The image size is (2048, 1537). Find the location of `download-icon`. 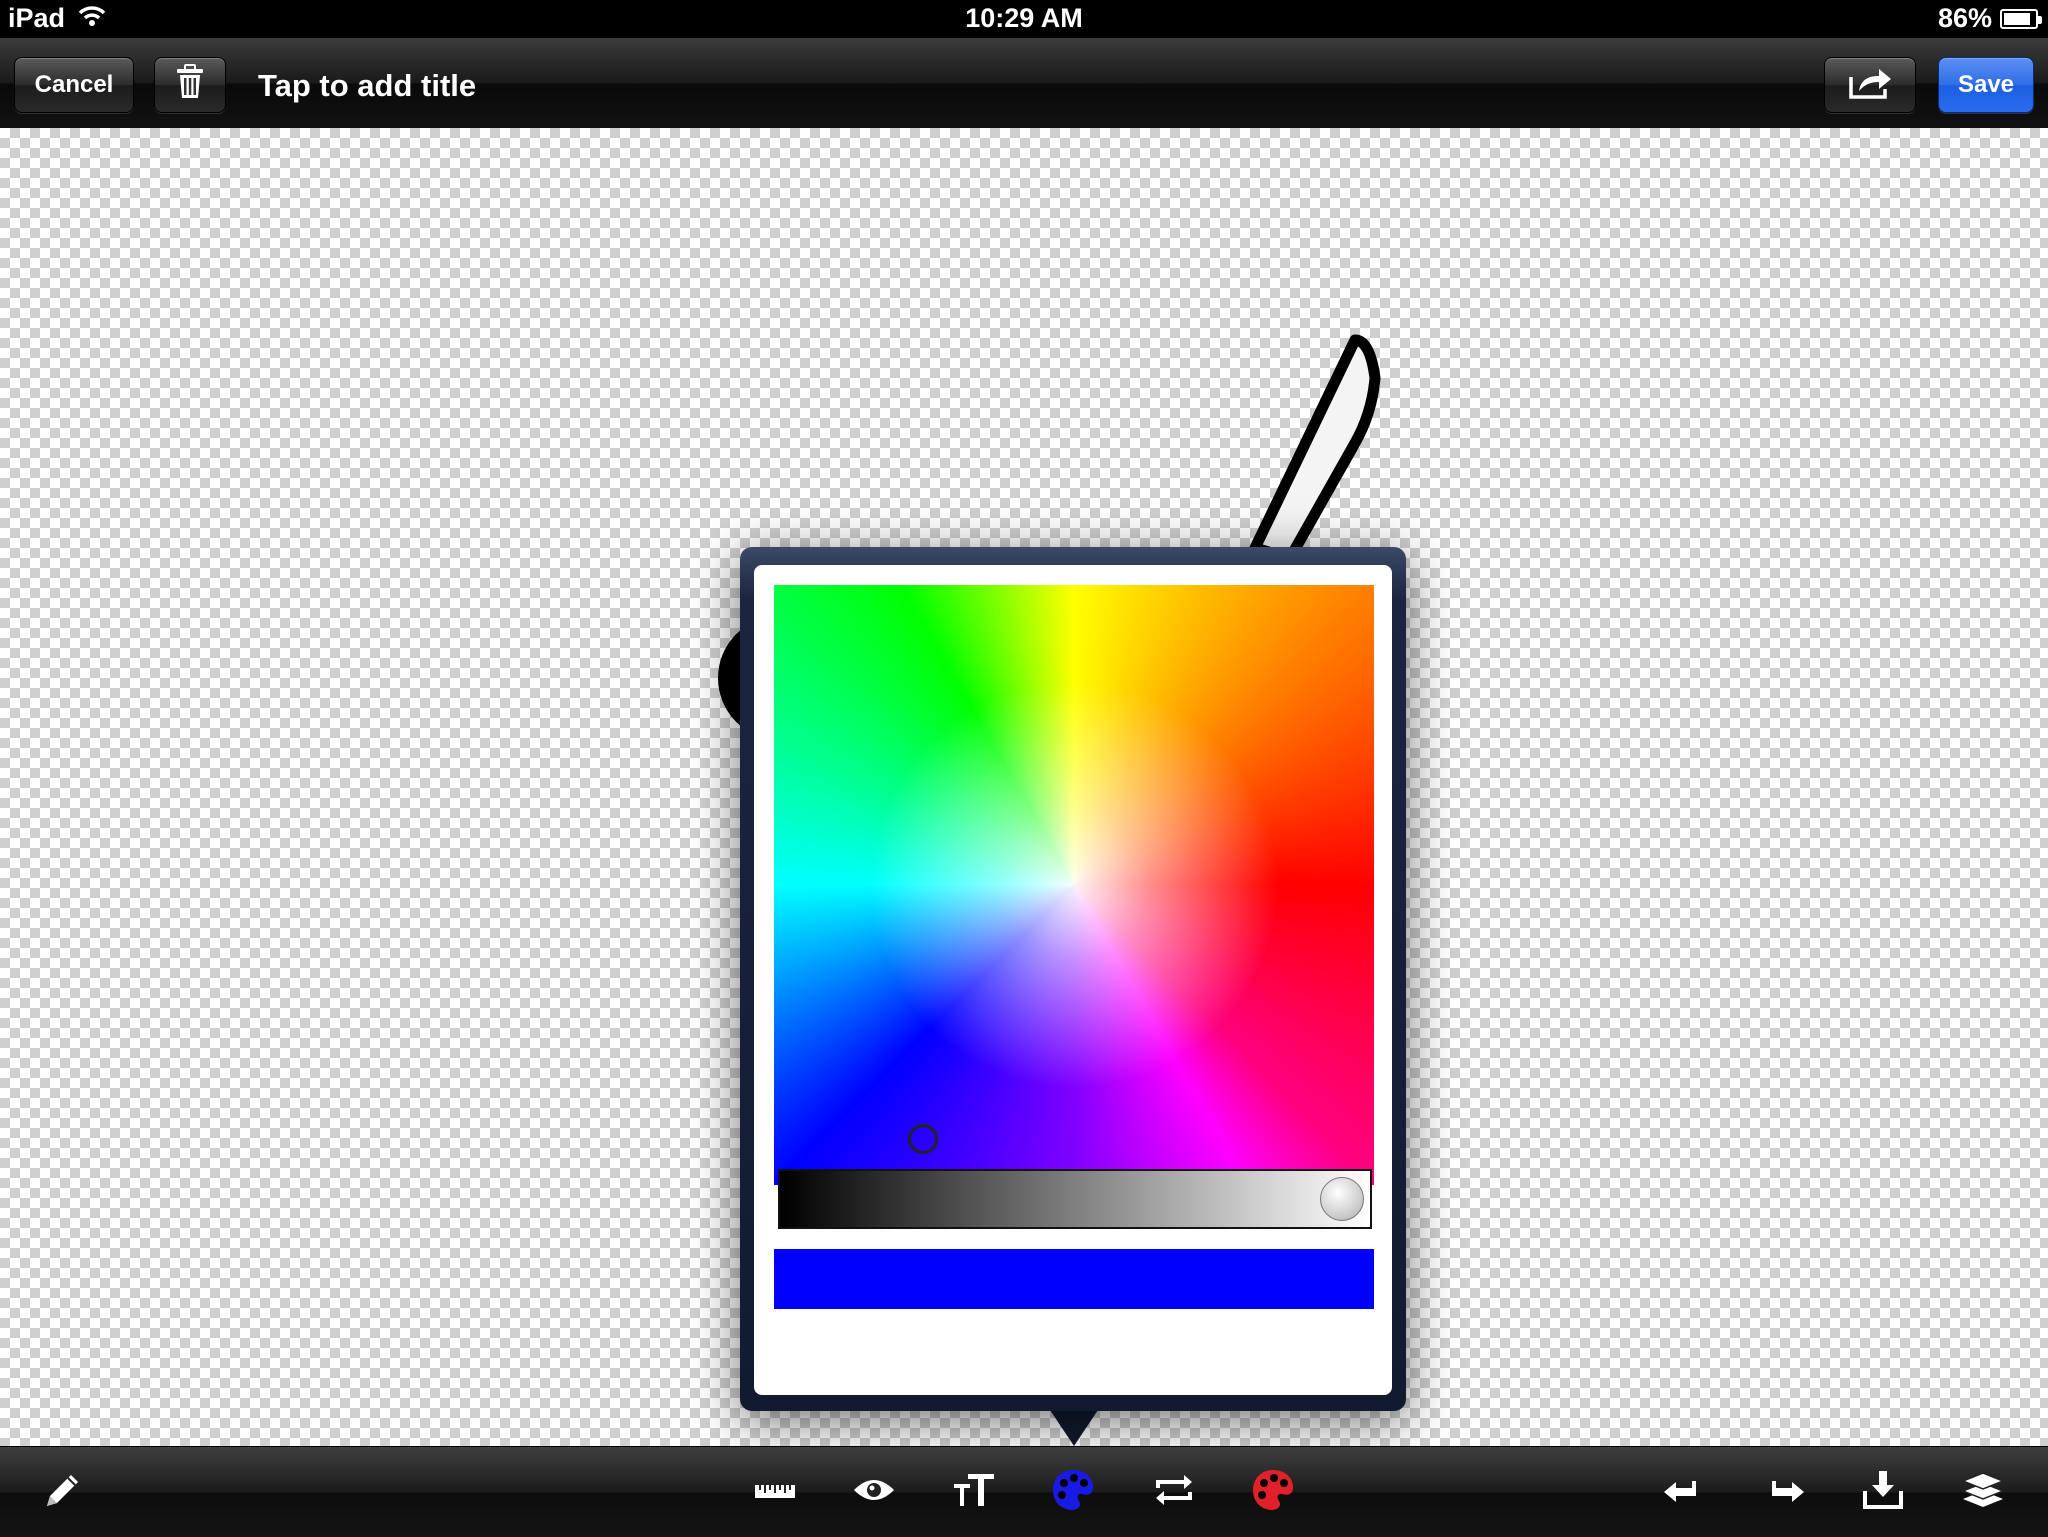

download-icon is located at coordinates (1883, 1492).